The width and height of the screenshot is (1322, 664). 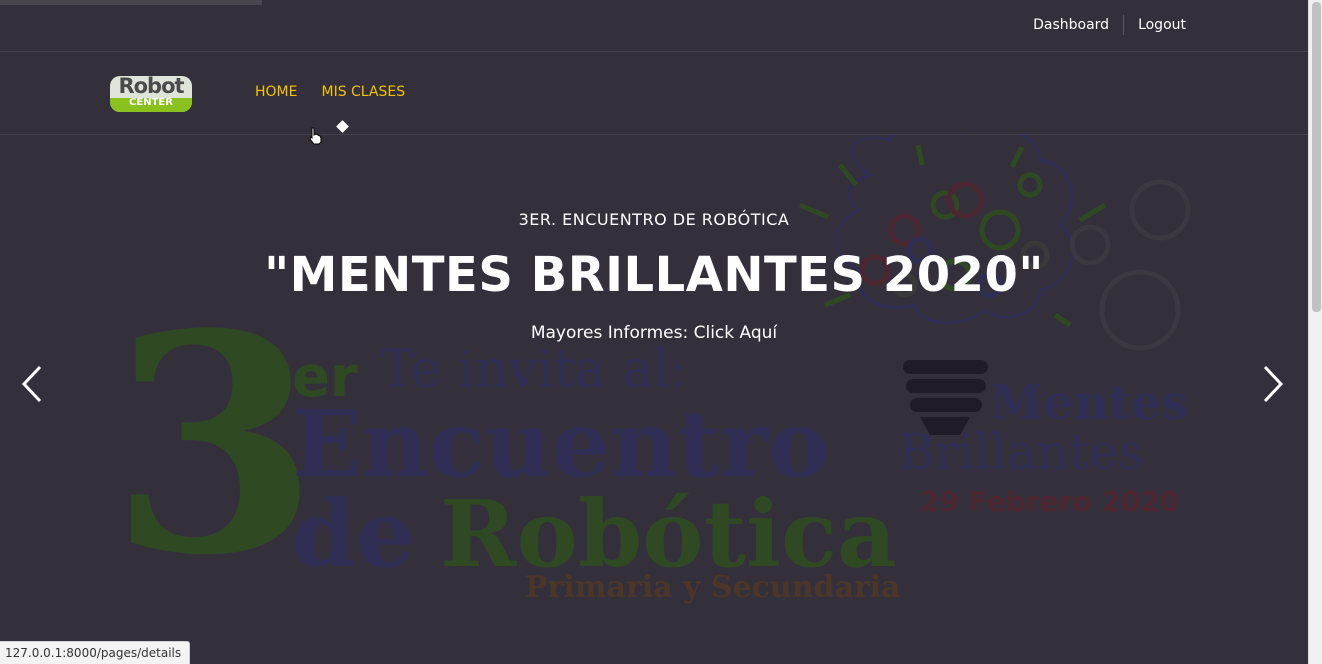 I want to click on dashboard-link: Dashboard, so click(x=1071, y=25).